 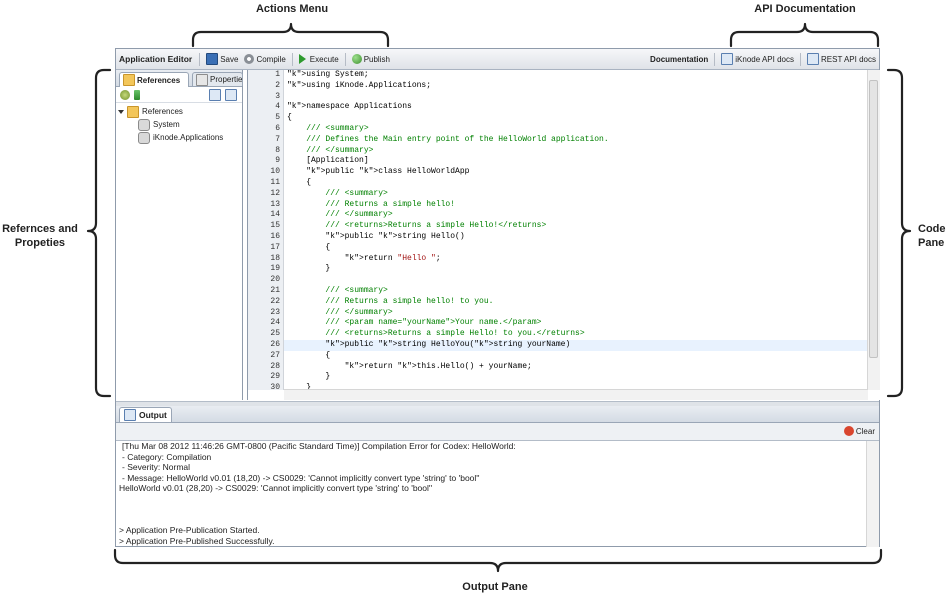 I want to click on line-number: 11, so click(x=275, y=182).